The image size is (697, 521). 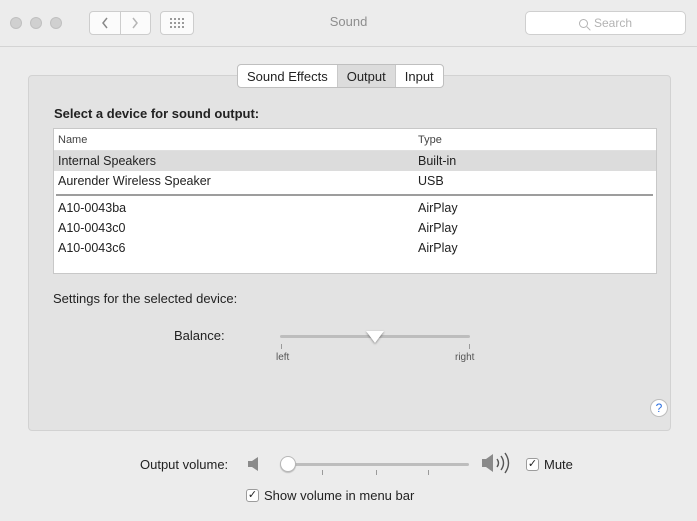 I want to click on search-icon, so click(x=583, y=23).